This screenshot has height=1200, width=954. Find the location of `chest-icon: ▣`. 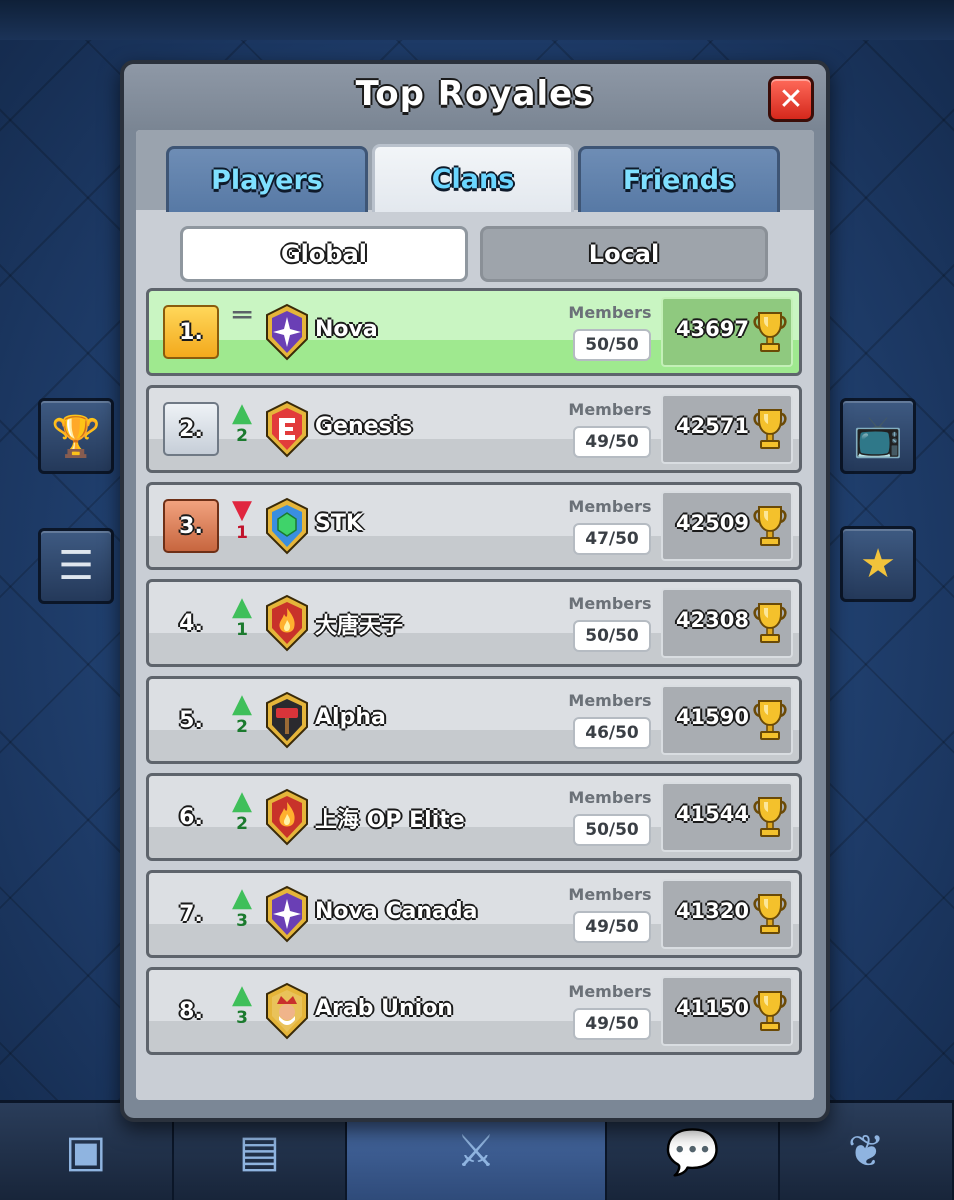

chest-icon: ▣ is located at coordinates (86, 1151).